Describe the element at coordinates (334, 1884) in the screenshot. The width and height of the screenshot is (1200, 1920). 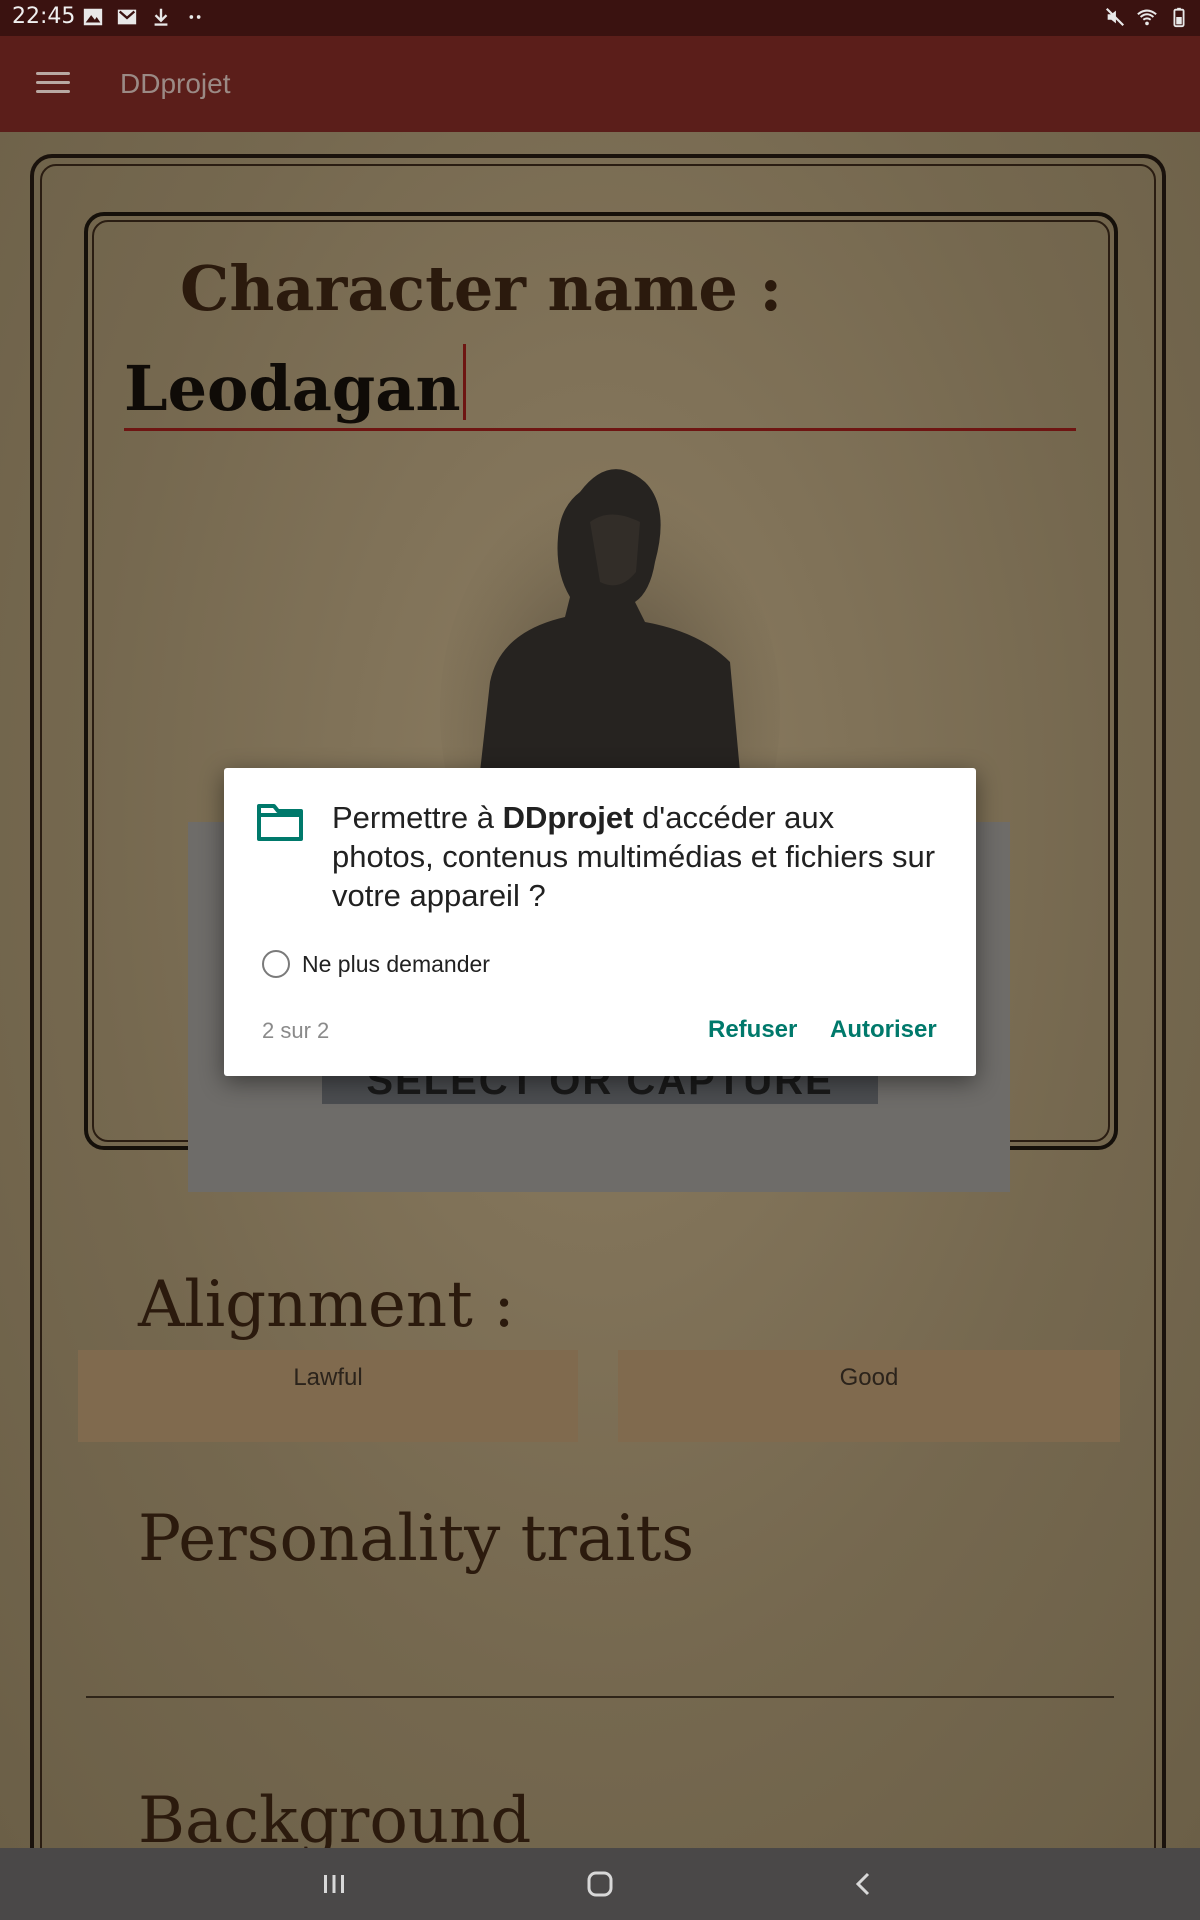
I see `recents-icon` at that location.